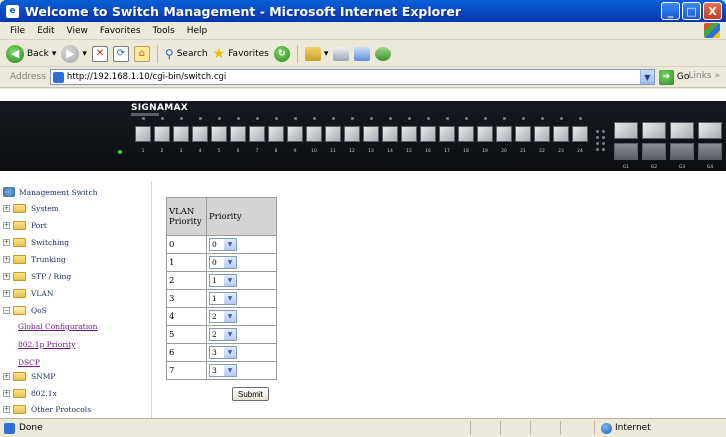 This screenshot has width=726, height=437. Describe the element at coordinates (28, 293) in the screenshot. I see `tree-node-vlan: + VLAN` at that location.